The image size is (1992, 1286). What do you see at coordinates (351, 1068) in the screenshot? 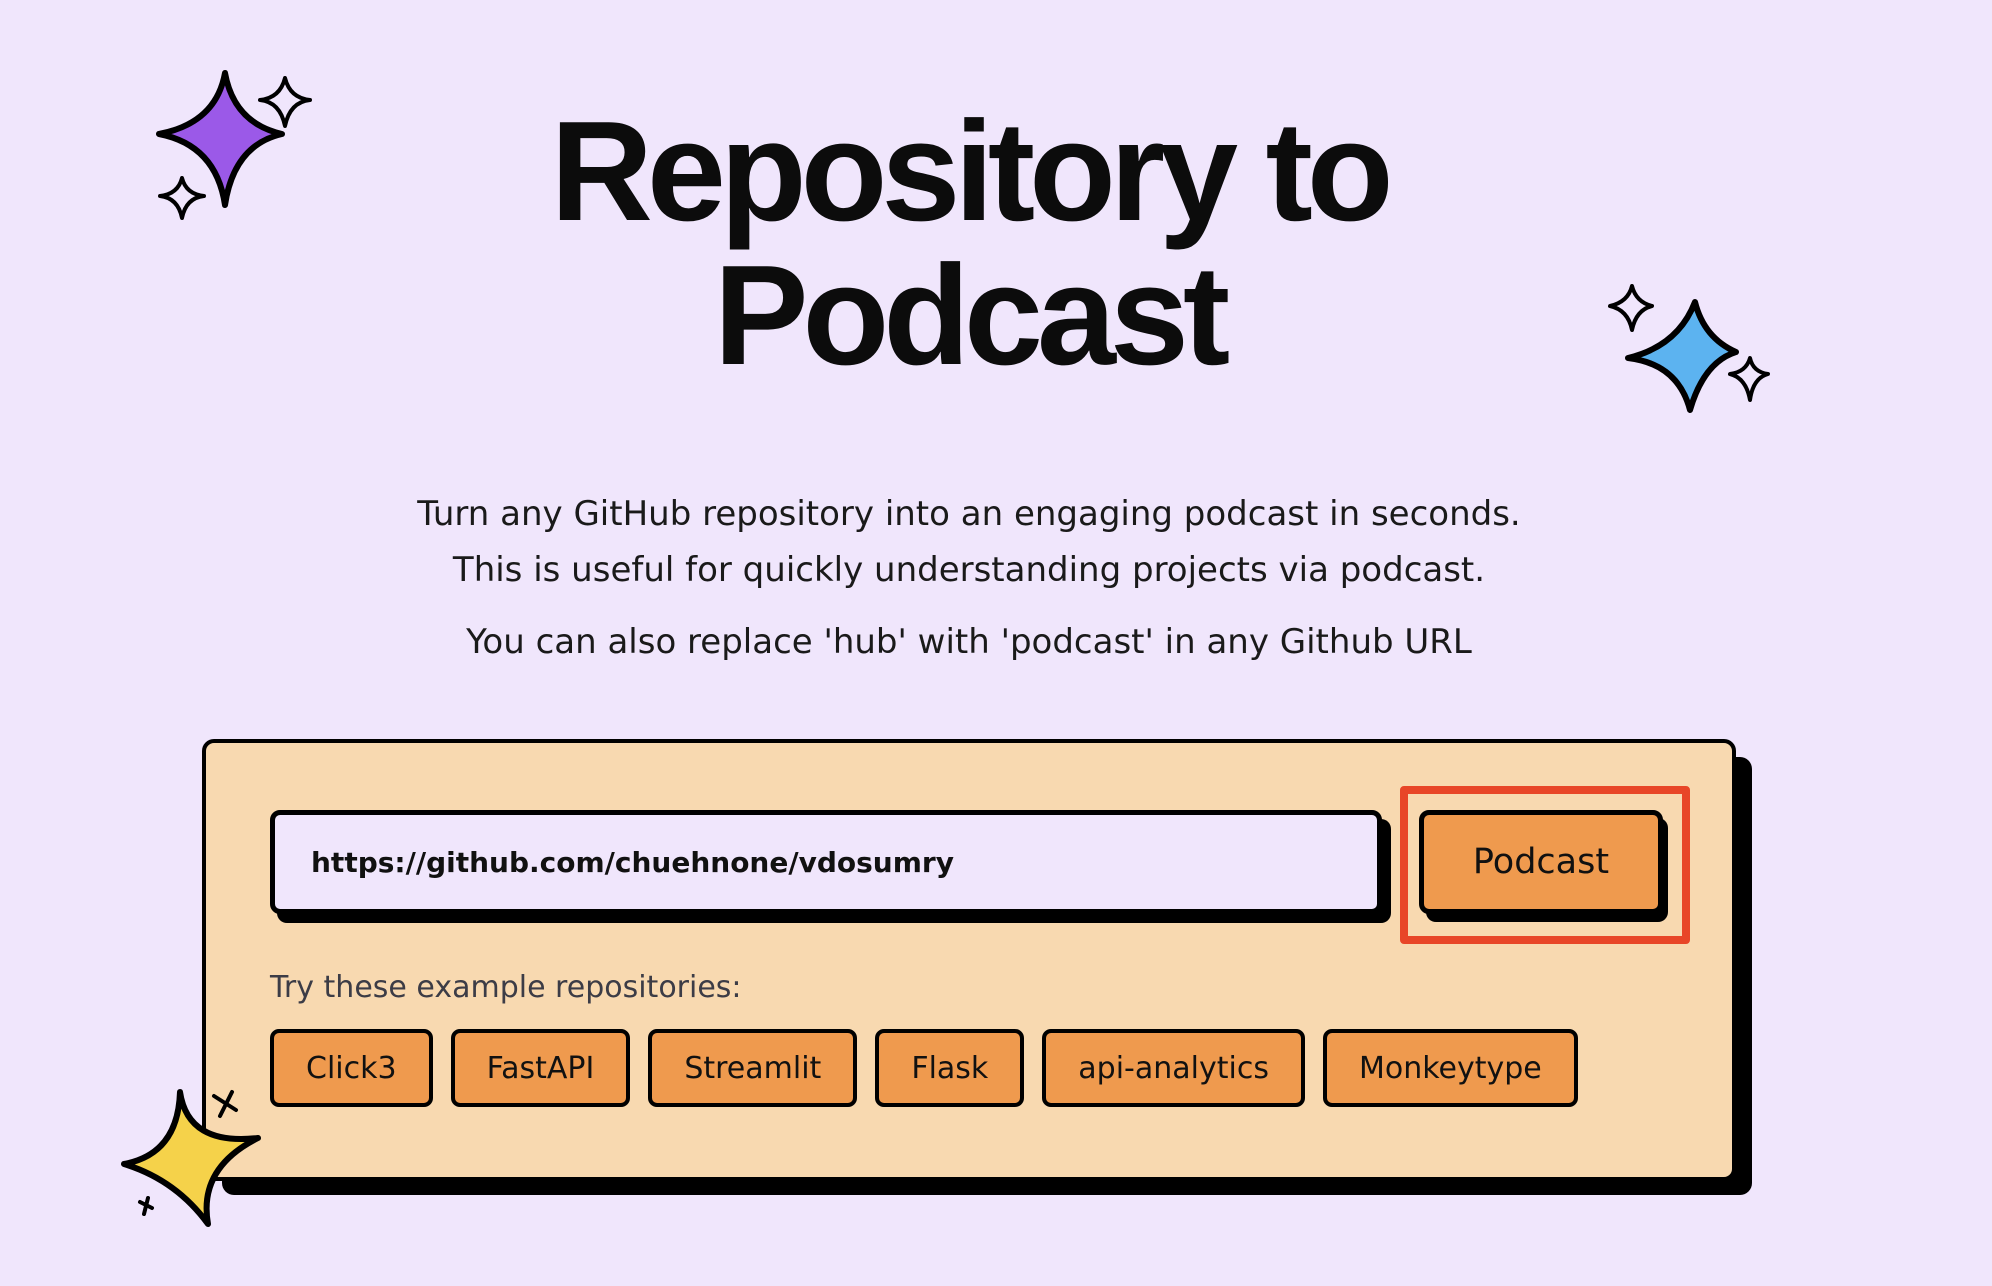
I see `example-repo-click3: Click3` at bounding box center [351, 1068].